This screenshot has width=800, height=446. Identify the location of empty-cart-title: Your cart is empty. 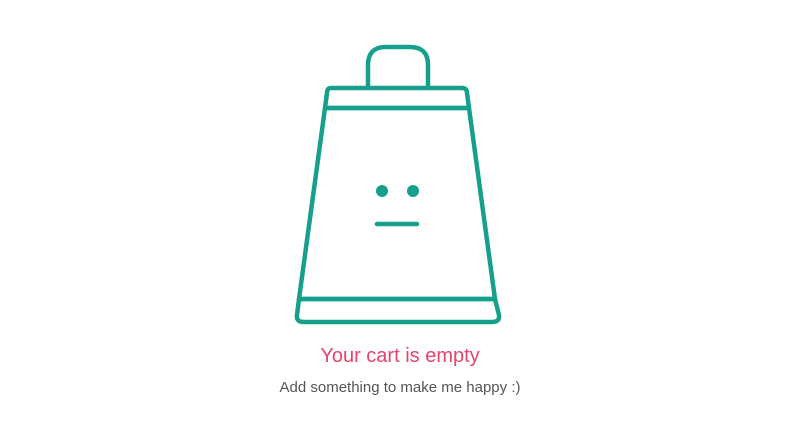
(400, 356).